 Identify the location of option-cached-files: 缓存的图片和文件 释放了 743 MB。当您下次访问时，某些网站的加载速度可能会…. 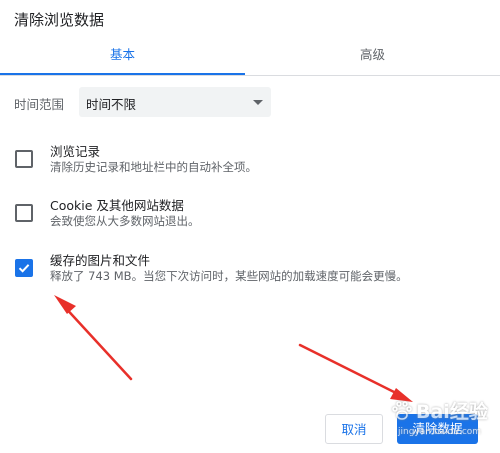
(250, 268).